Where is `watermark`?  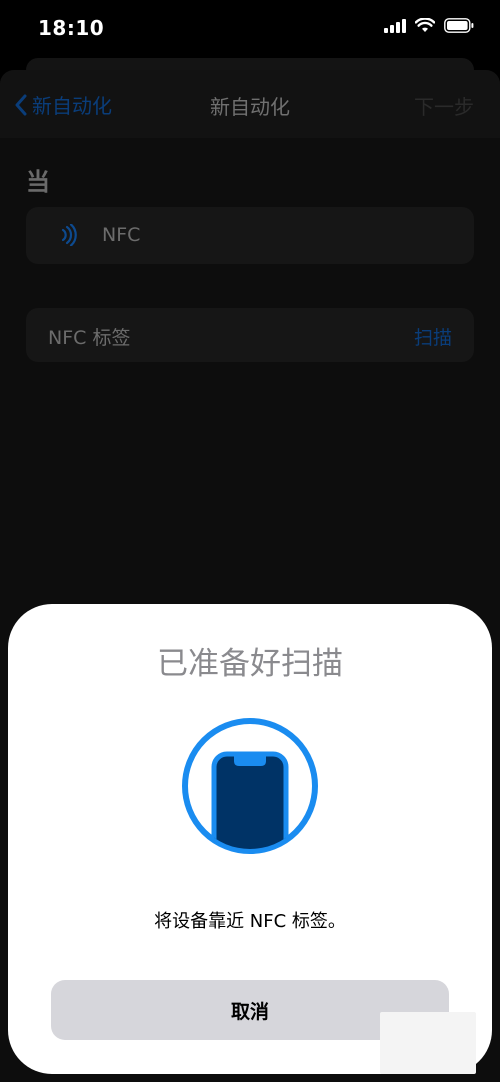
watermark is located at coordinates (428, 1043).